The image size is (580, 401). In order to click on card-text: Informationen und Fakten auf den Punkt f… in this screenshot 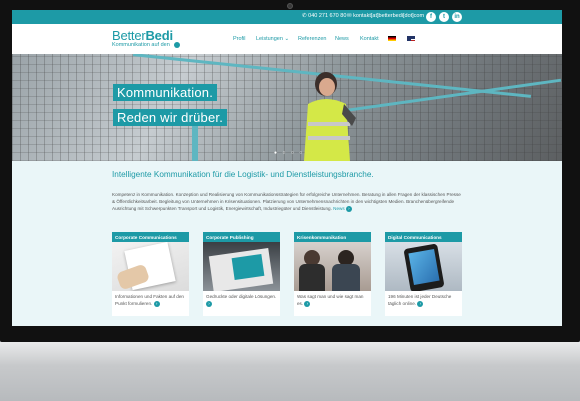, I will do `click(149, 300)`.